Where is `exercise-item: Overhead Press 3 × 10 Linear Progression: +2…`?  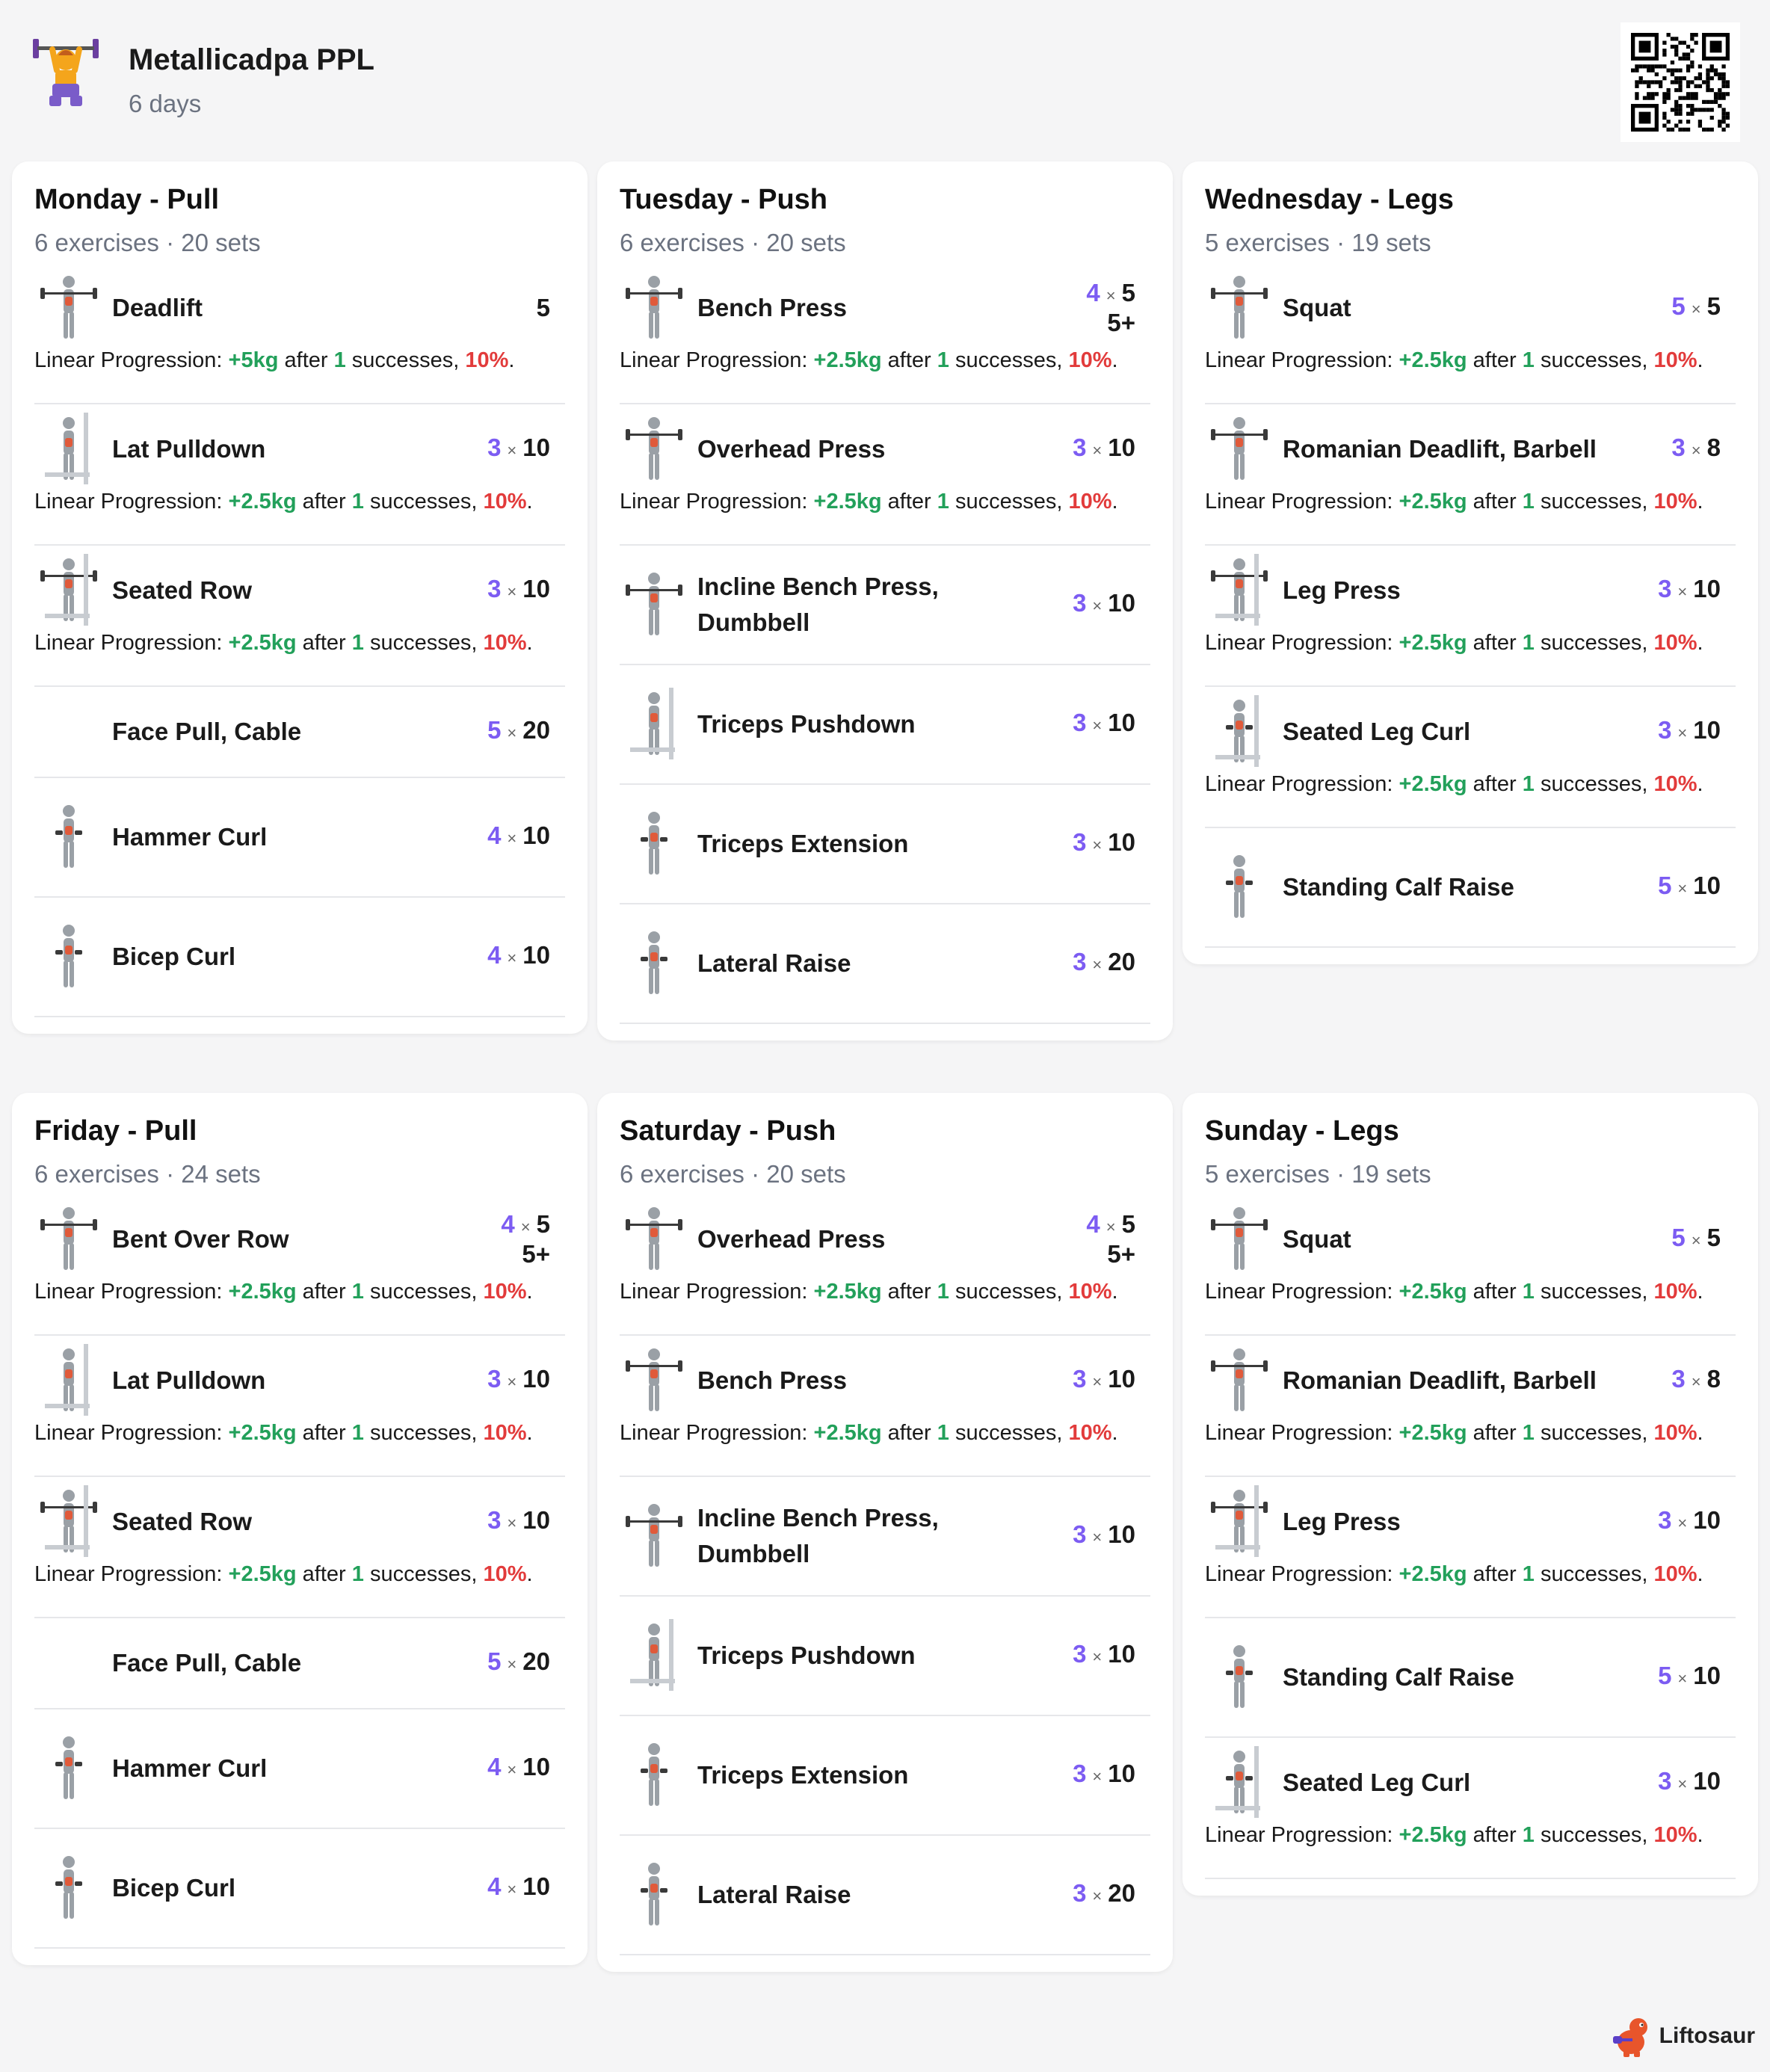 exercise-item: Overhead Press 3 × 10 Linear Progression: +2… is located at coordinates (885, 475).